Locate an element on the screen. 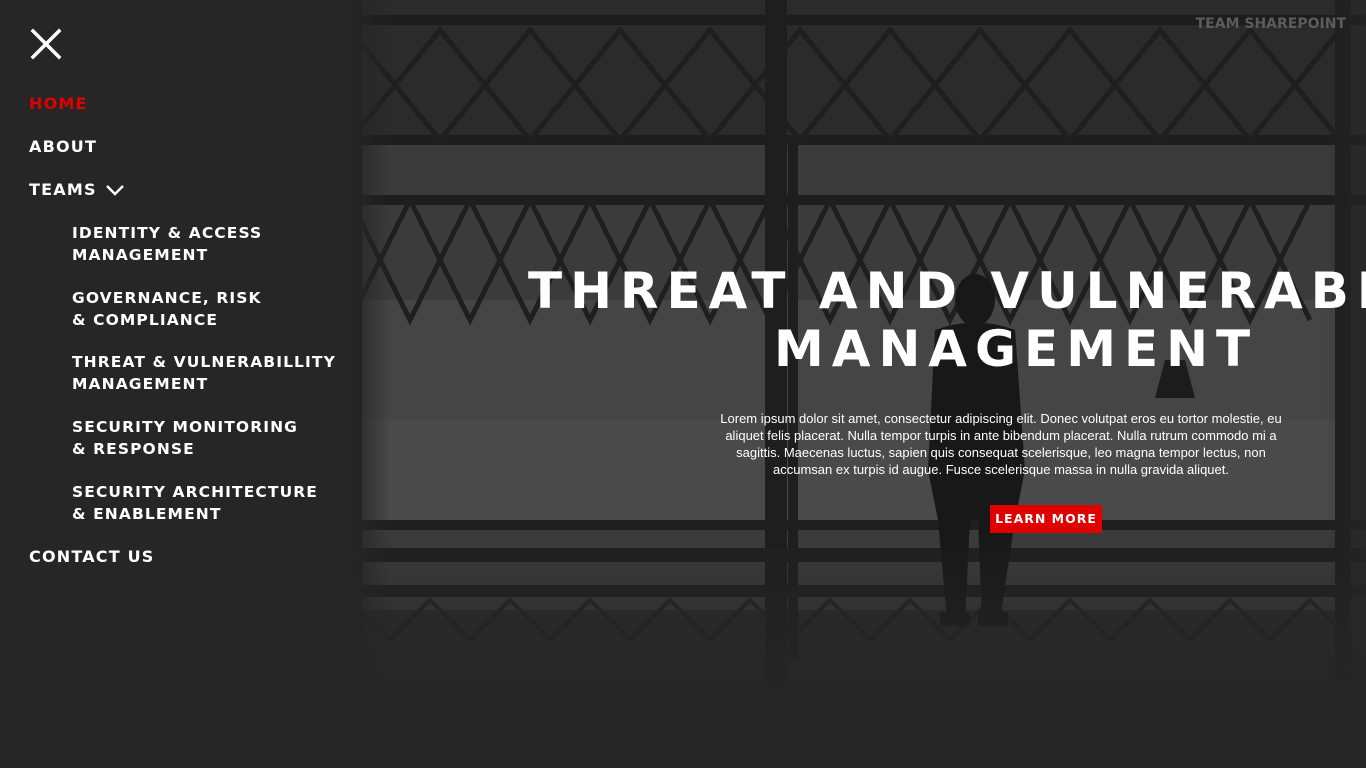 This screenshot has width=1366, height=768. nav-subitem-label-line2: & RESPONSE is located at coordinates (133, 449).